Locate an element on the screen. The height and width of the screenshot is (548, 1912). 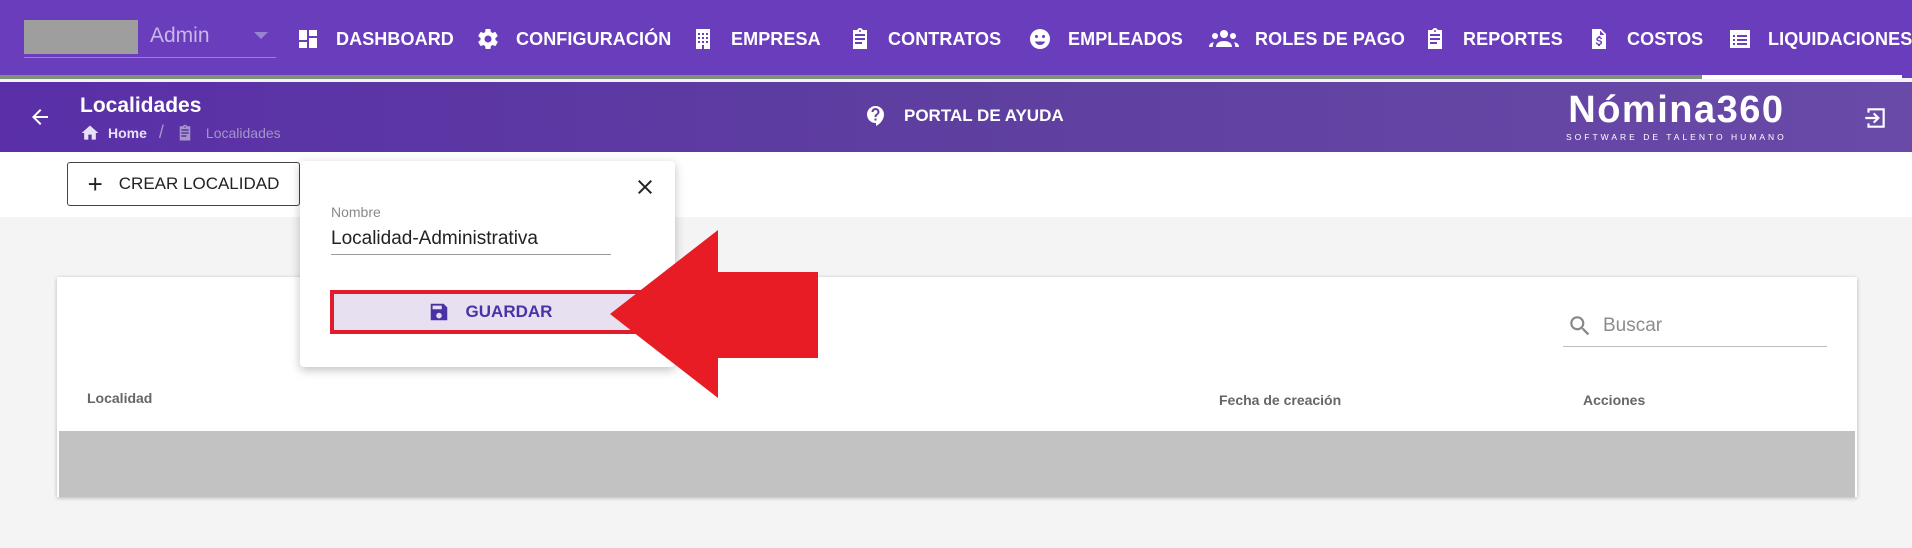
logo-tagline: SOFTWARE DE TALENTO HUMANO is located at coordinates (1676, 137).